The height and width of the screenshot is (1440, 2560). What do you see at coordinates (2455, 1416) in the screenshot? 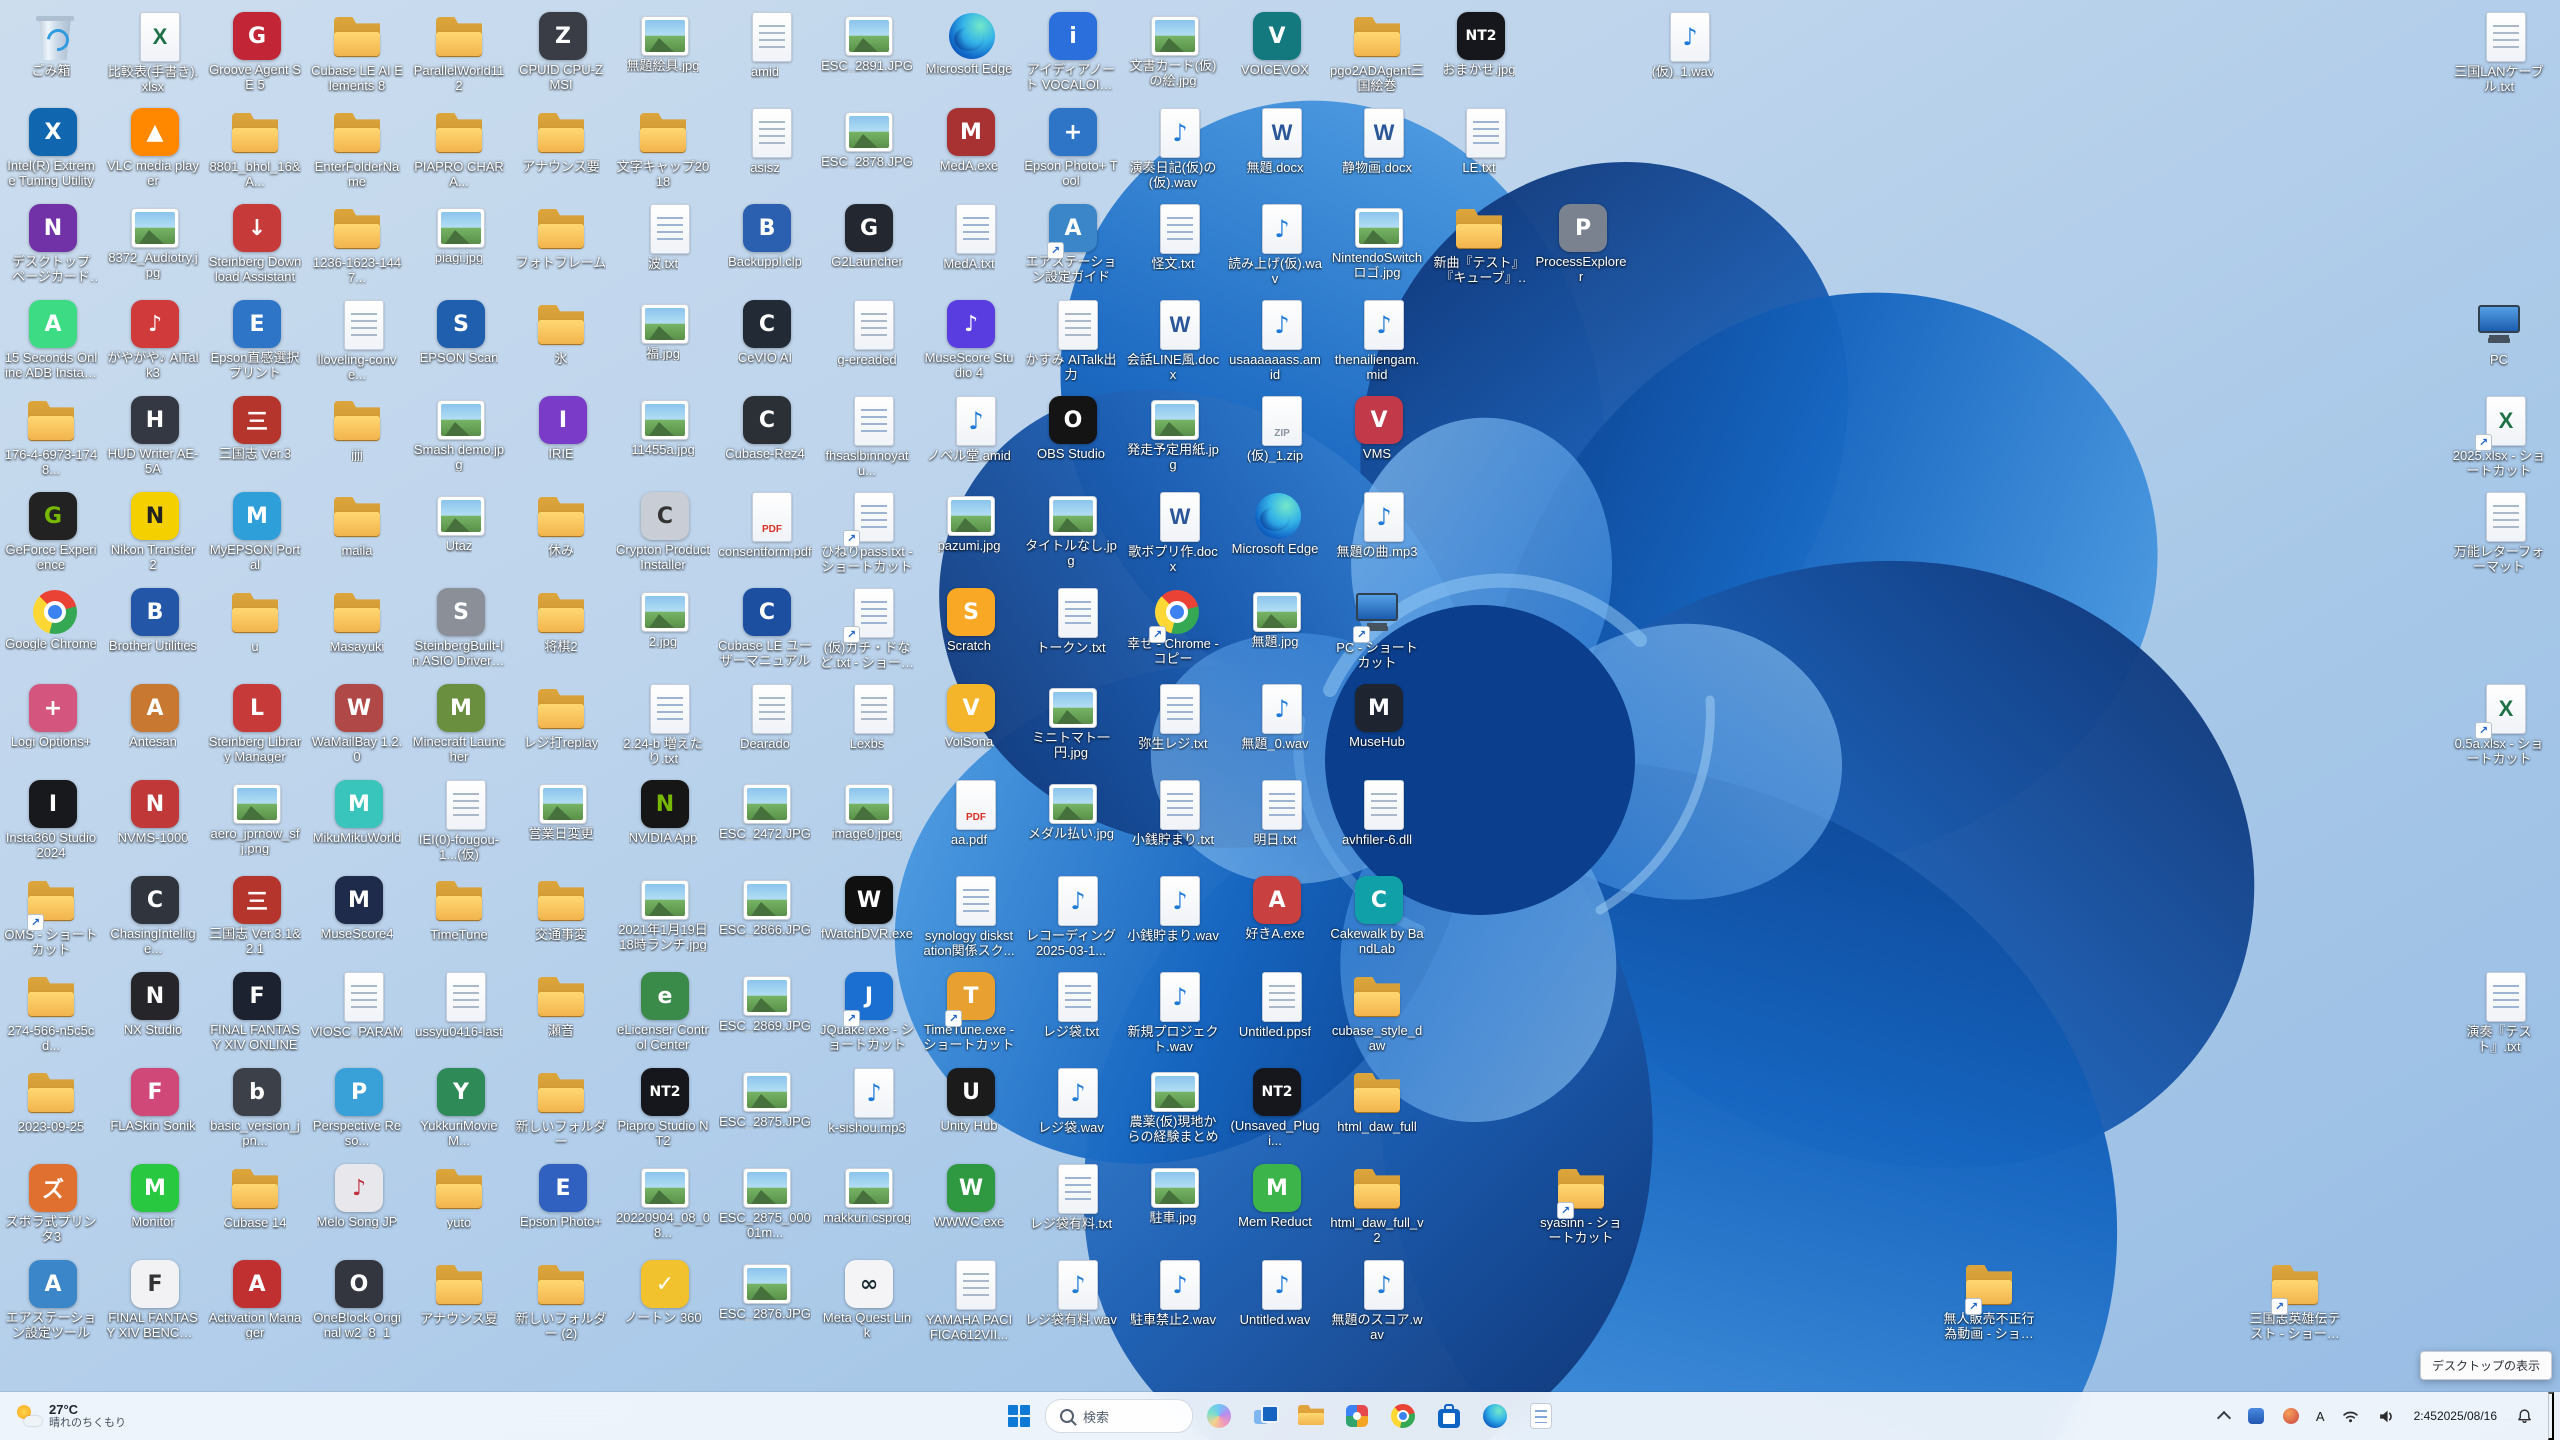
I see `clock: 2:45 2025/08/16` at bounding box center [2455, 1416].